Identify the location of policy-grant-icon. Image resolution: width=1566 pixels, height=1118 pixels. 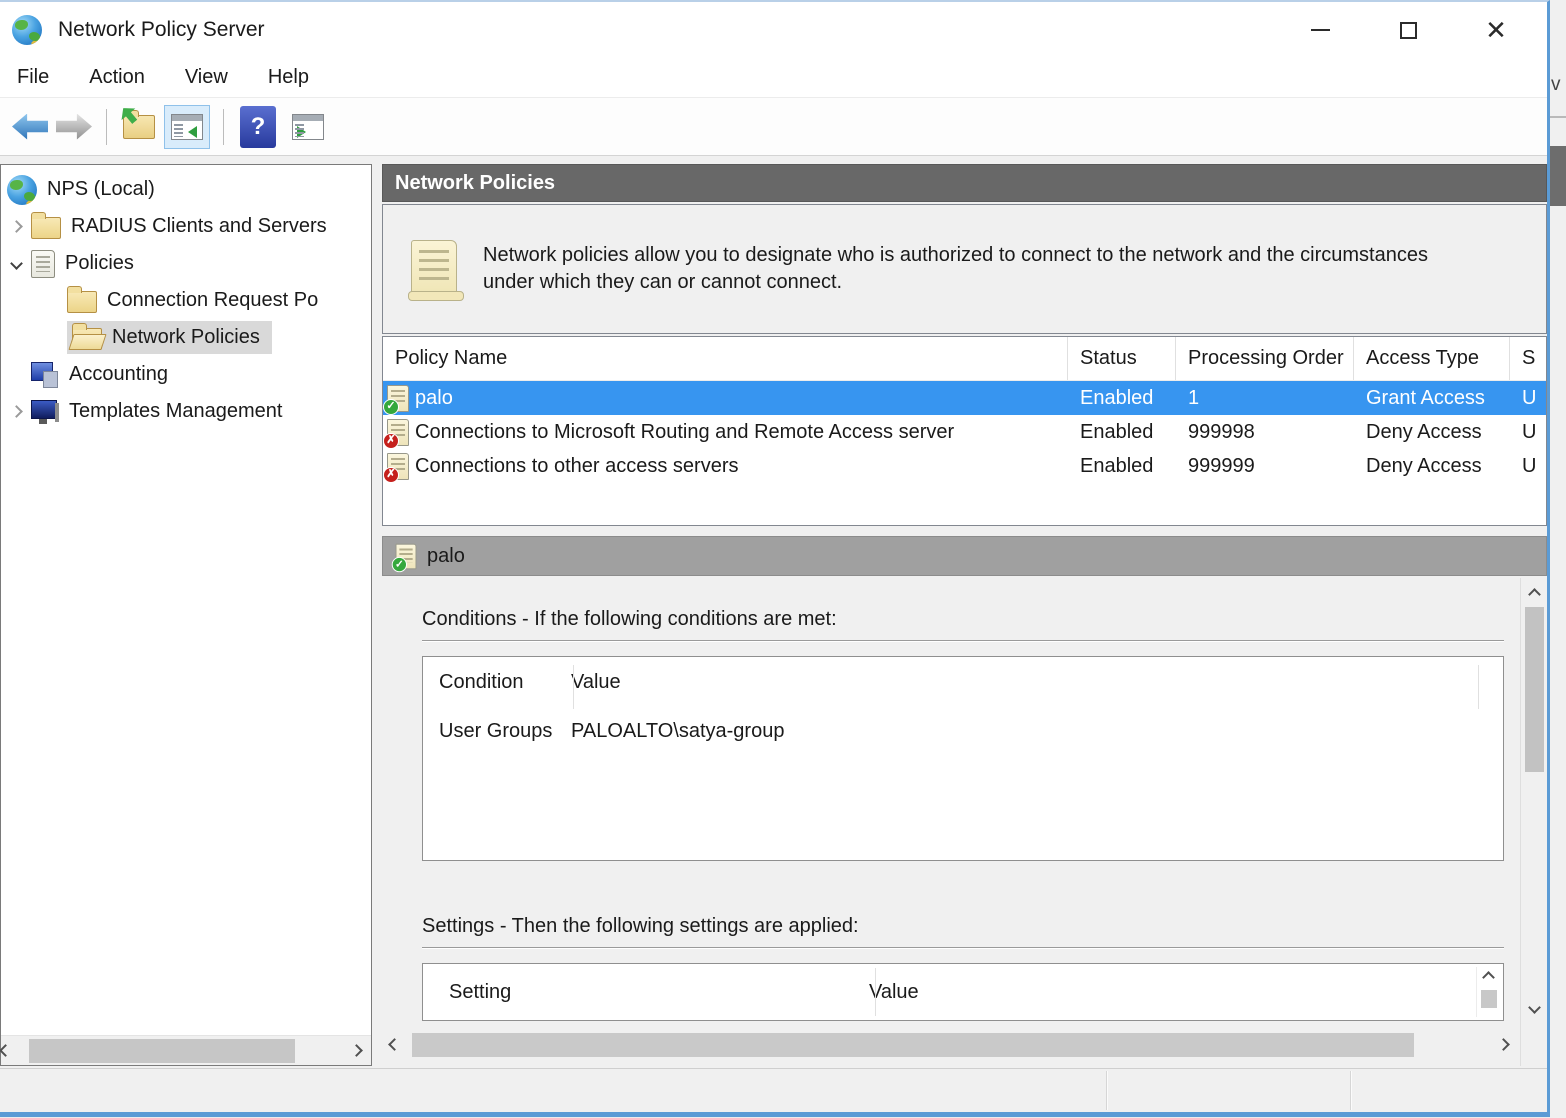
(396, 399).